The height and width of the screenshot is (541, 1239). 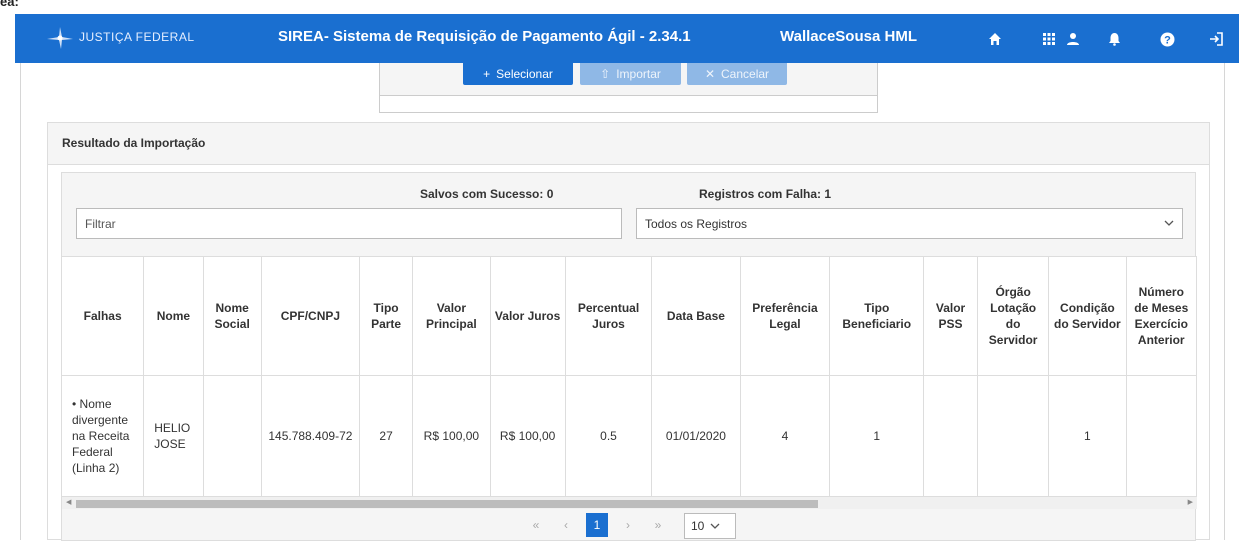 I want to click on column-header: Nome, so click(x=173, y=316).